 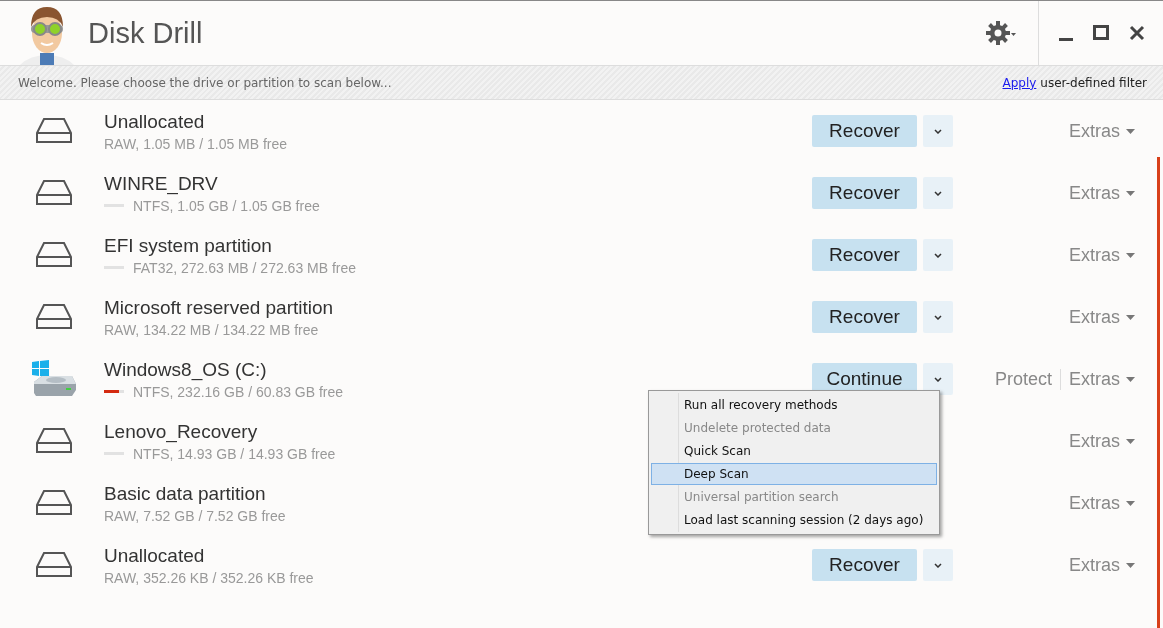 What do you see at coordinates (185, 493) in the screenshot?
I see `drive-name: Basic data partition` at bounding box center [185, 493].